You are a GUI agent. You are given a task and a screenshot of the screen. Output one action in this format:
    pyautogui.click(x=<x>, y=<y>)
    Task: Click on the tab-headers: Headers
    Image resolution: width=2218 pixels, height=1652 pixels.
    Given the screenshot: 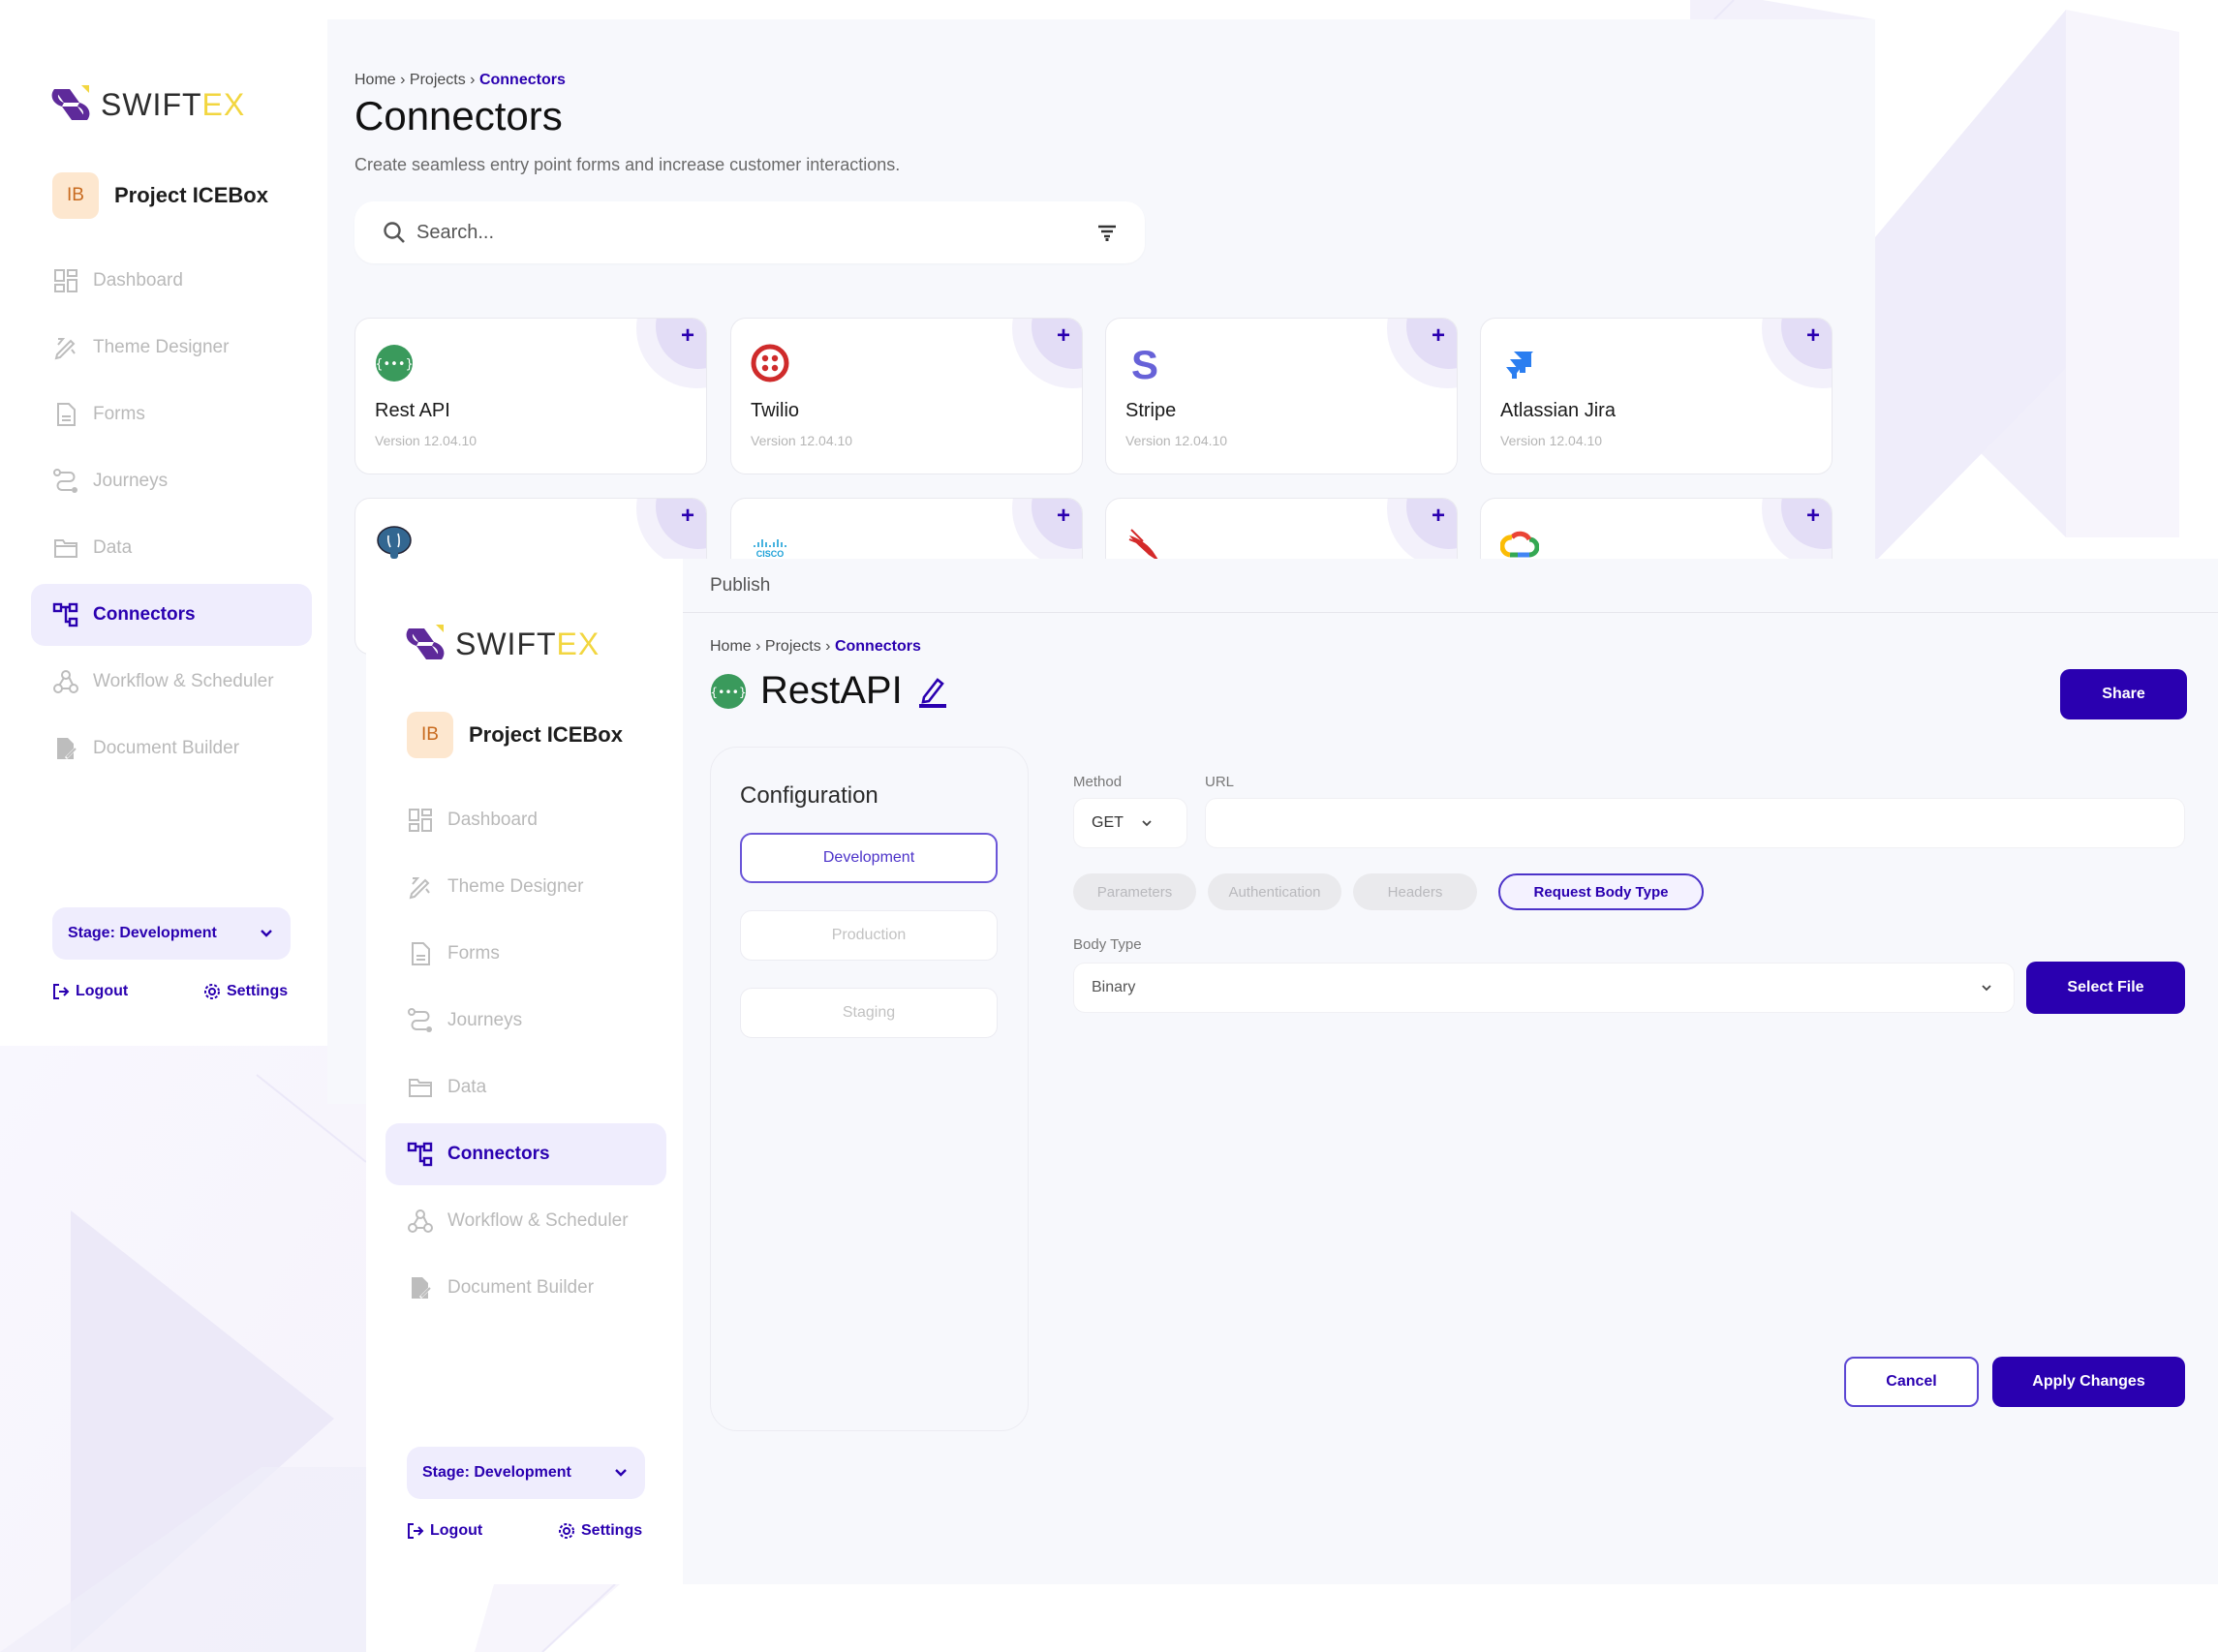 What is the action you would take?
    pyautogui.click(x=1415, y=891)
    